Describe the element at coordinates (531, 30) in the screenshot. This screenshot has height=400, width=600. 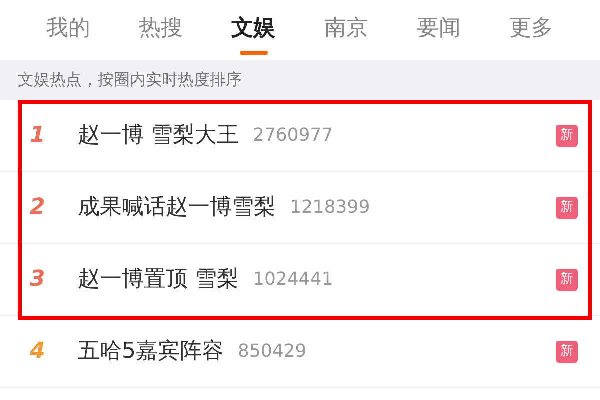
I see `tab: 更多` at that location.